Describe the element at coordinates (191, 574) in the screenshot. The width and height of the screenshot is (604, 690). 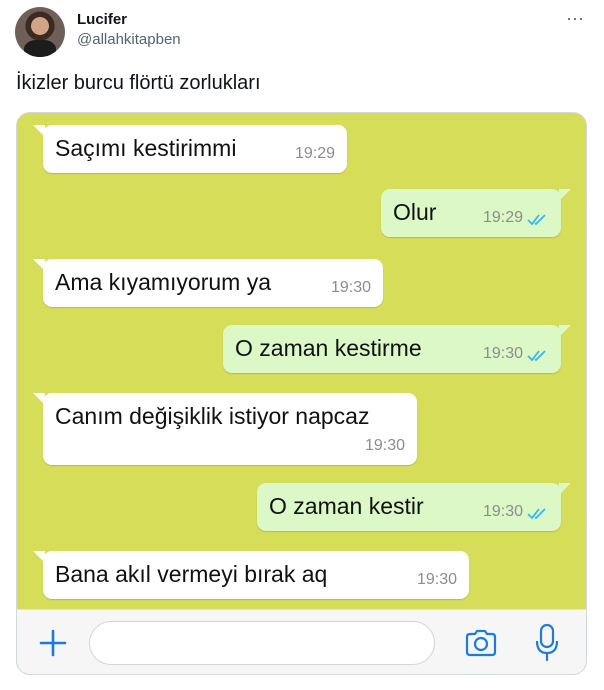
I see `message-text: Bana akıl vermeyi bırak aq` at that location.